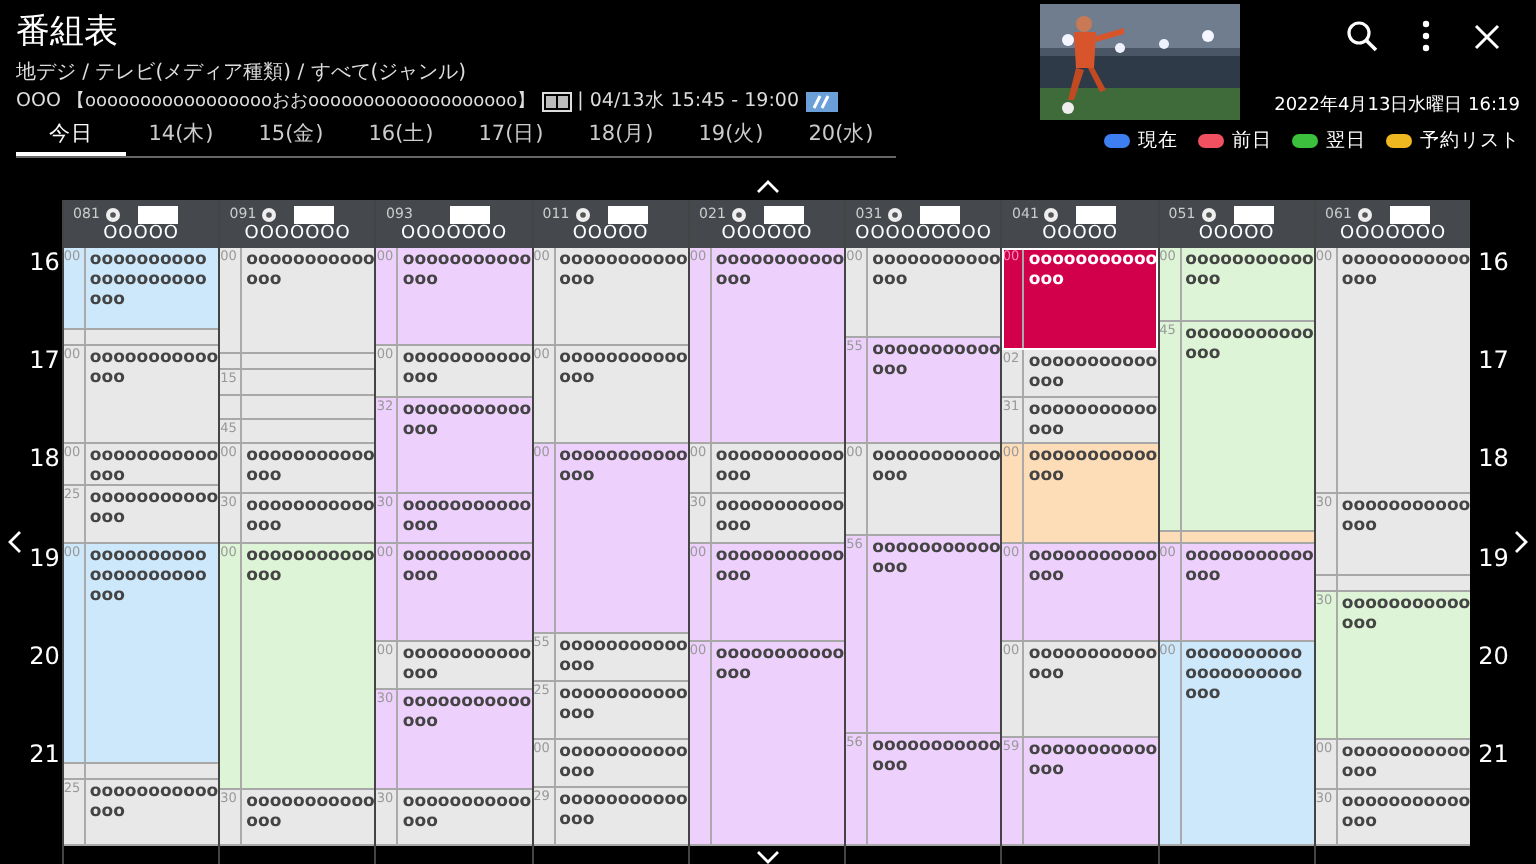  Describe the element at coordinates (242, 73) in the screenshot. I see `breadcrumb: 地デジ / テレビ(メディア種類) / すべて(ジャンル)` at that location.